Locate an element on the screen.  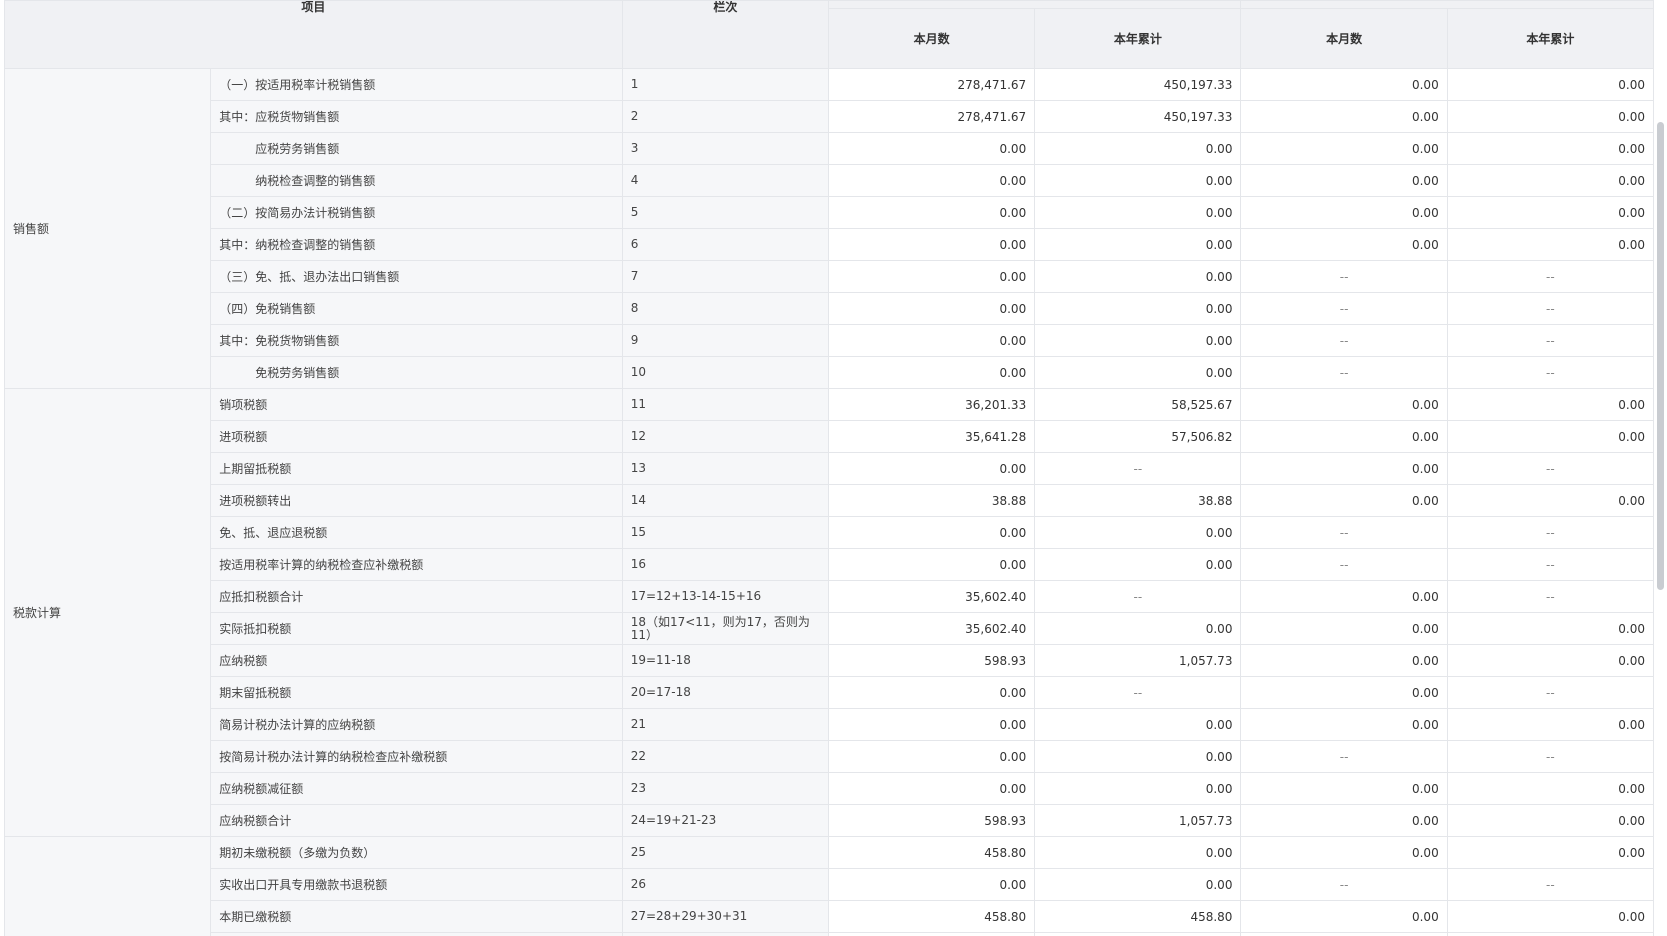
vertical-scrollbar-thumb is located at coordinates (1660, 356).